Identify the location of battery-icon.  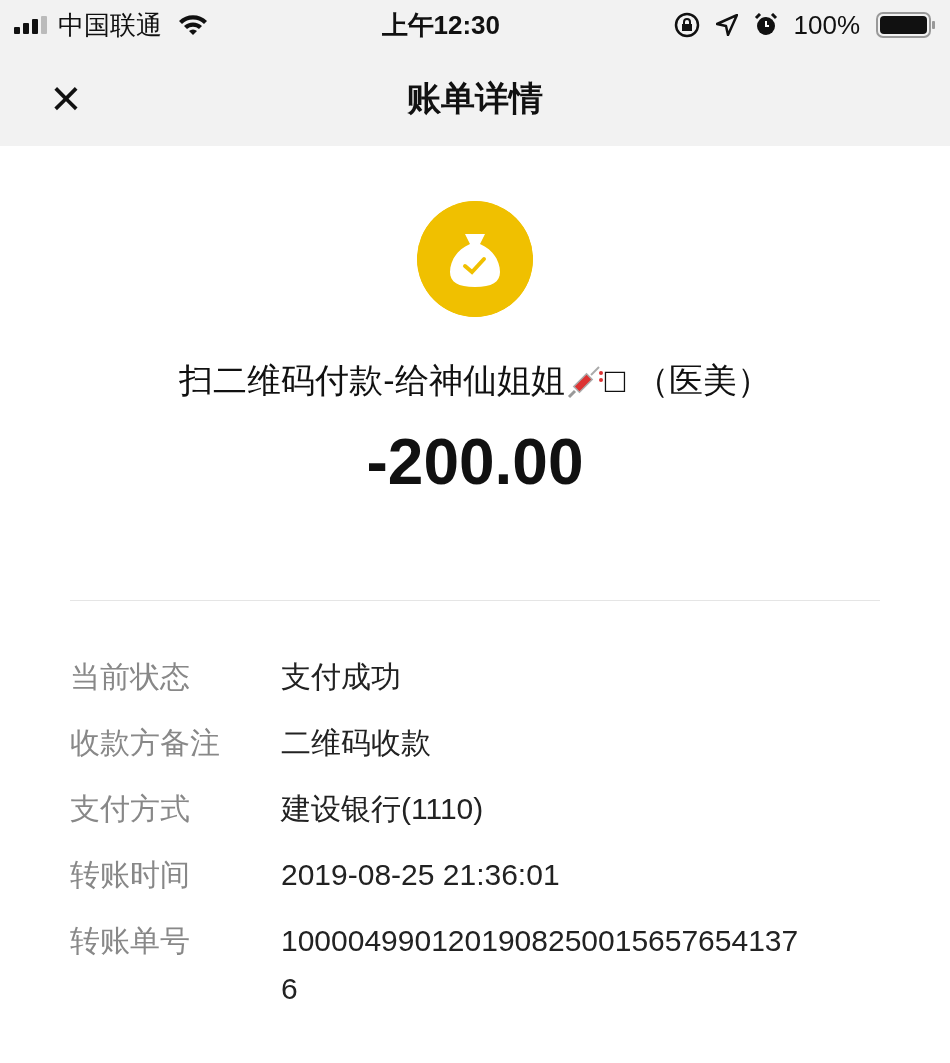
(906, 25).